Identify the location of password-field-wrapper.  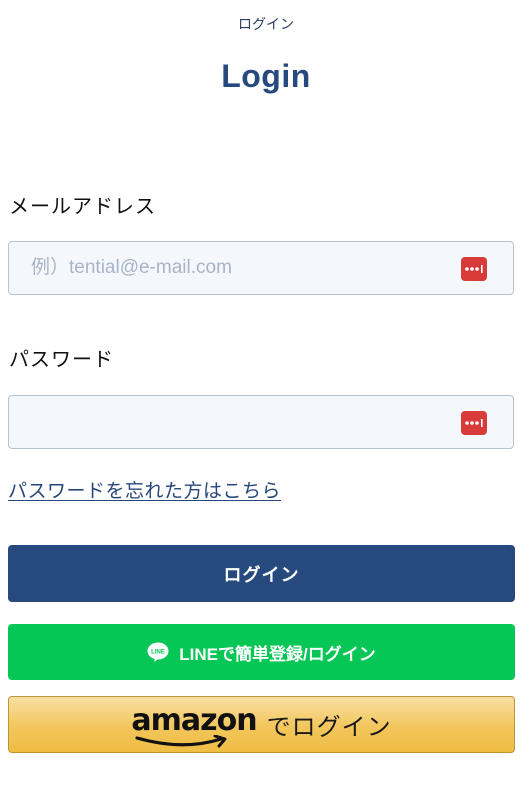
(261, 422).